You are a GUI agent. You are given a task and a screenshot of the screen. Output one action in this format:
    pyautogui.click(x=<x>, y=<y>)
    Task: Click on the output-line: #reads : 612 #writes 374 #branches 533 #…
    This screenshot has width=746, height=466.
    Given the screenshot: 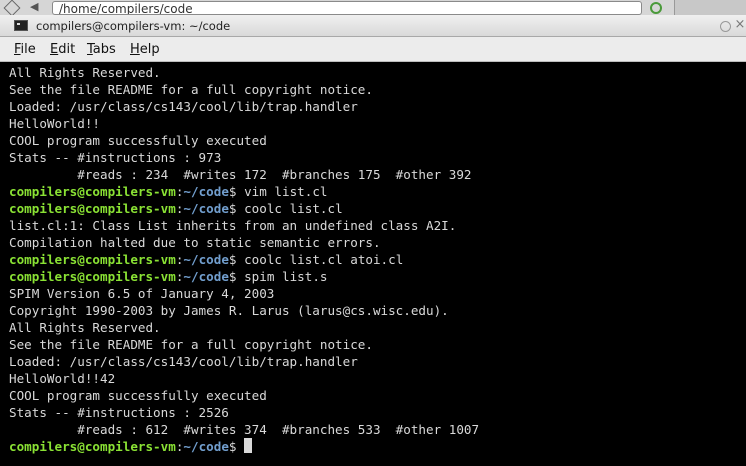 What is the action you would take?
    pyautogui.click(x=244, y=429)
    